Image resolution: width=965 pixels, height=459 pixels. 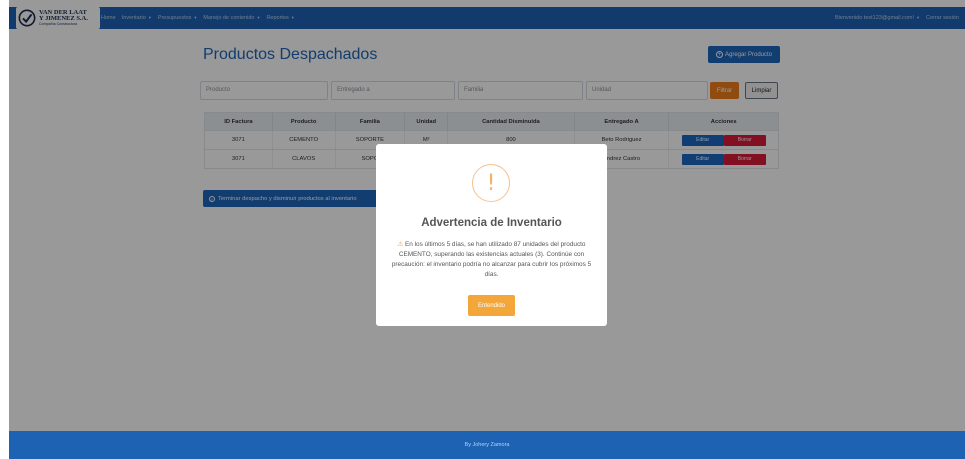 I want to click on warning-triangle-icon: ⚠, so click(x=400, y=244).